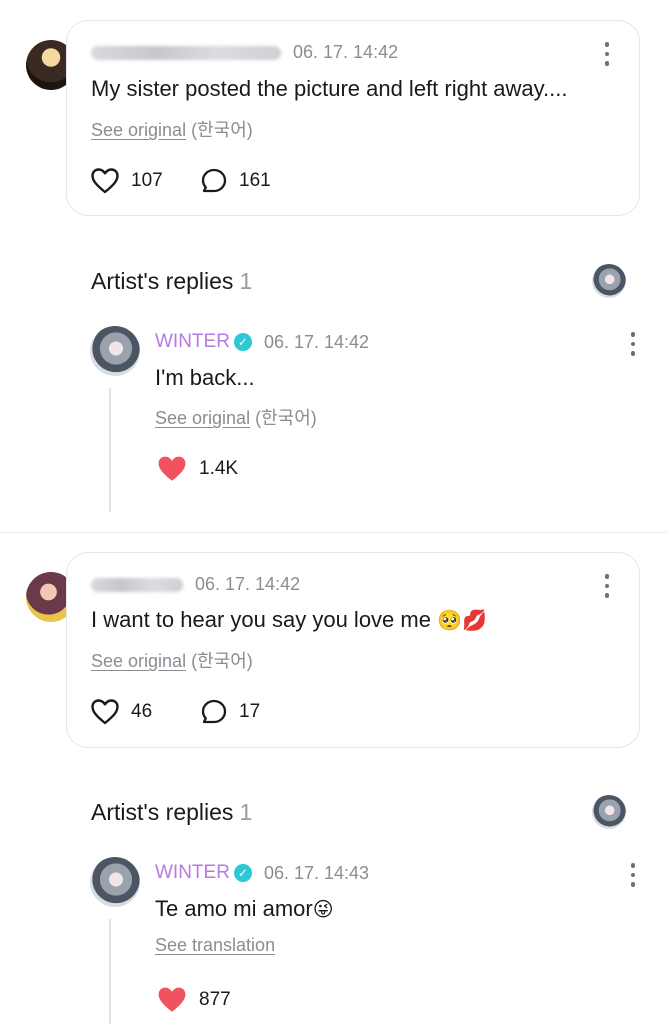  What do you see at coordinates (255, 180) in the screenshot?
I see `comment-count: 161` at bounding box center [255, 180].